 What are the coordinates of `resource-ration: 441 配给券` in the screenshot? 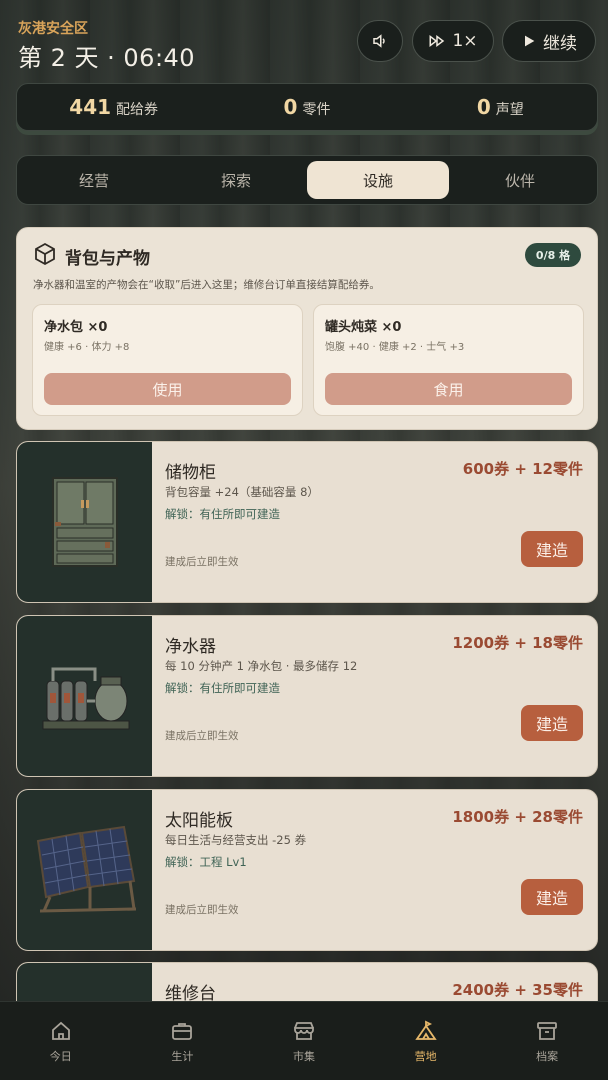 It's located at (113, 107).